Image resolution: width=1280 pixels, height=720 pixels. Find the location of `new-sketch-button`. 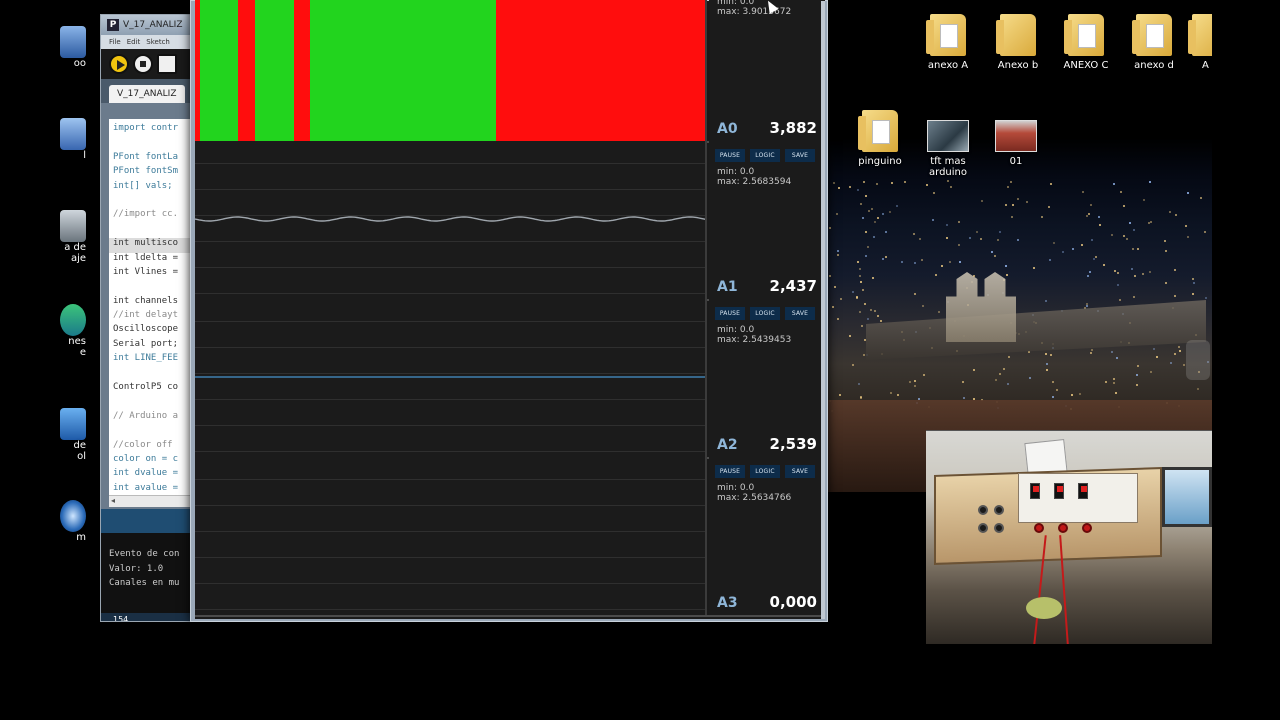

new-sketch-button is located at coordinates (167, 64).